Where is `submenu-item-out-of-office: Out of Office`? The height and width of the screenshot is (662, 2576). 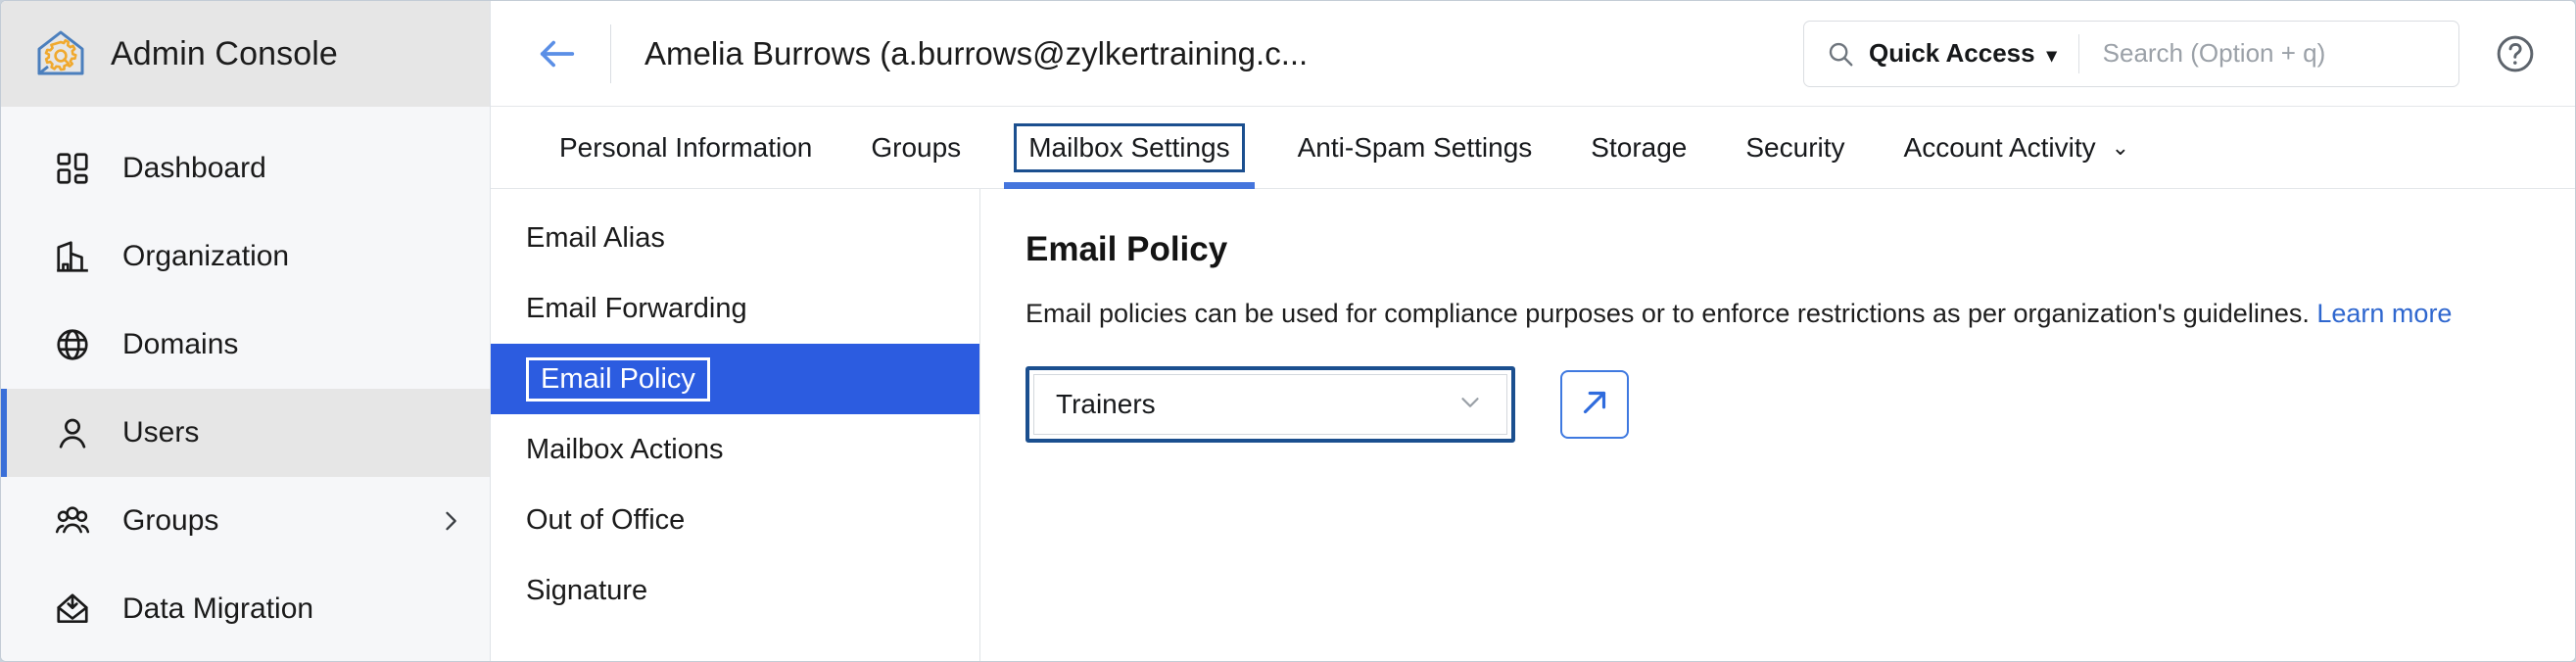 submenu-item-out-of-office: Out of Office is located at coordinates (735, 520).